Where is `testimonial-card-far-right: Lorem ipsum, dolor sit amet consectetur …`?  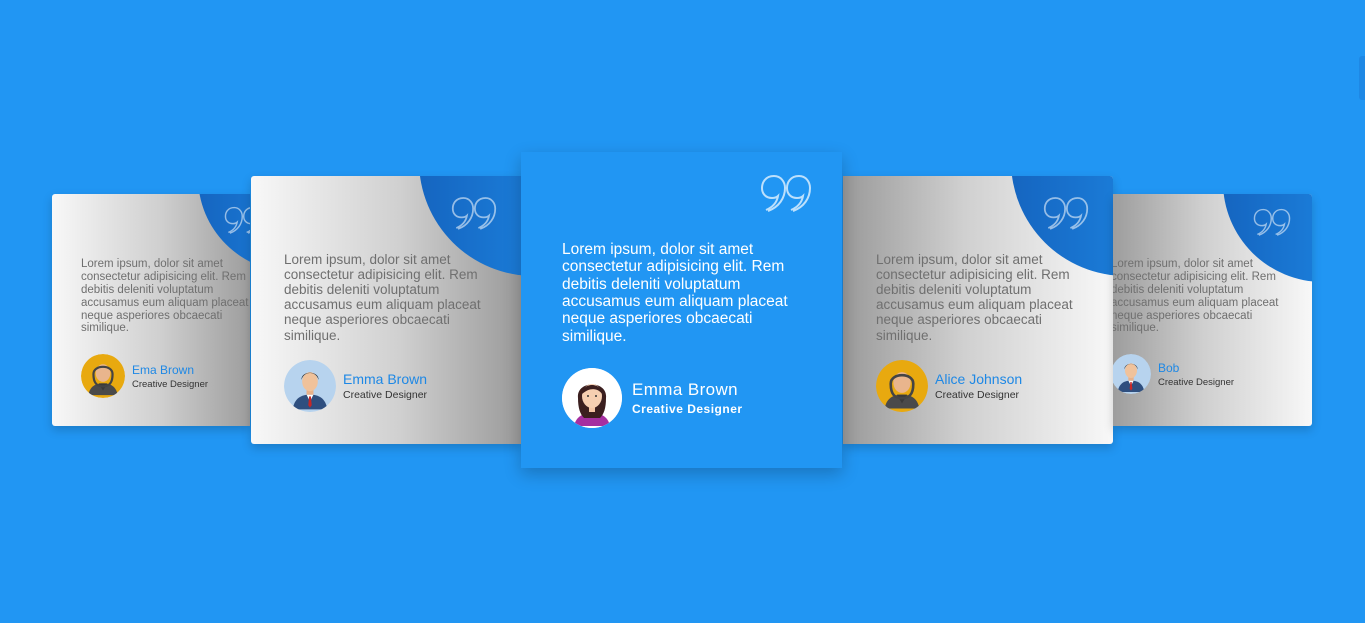 testimonial-card-far-right: Lorem ipsum, dolor sit amet consectetur … is located at coordinates (1212, 310).